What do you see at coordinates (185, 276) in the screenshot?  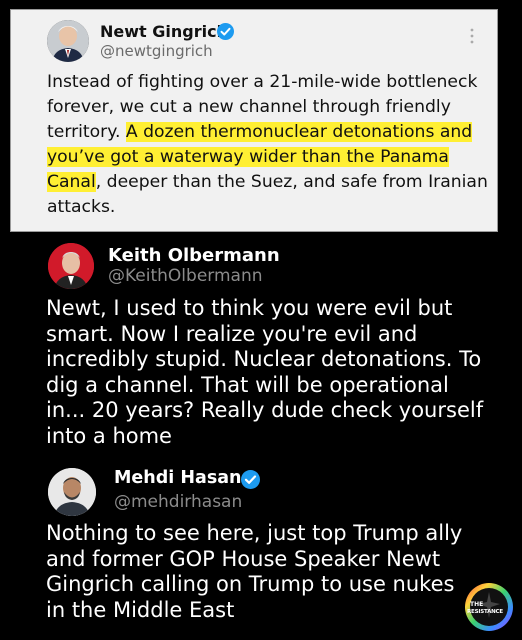 I see `olbermann-handle: @KeithOlbermann` at bounding box center [185, 276].